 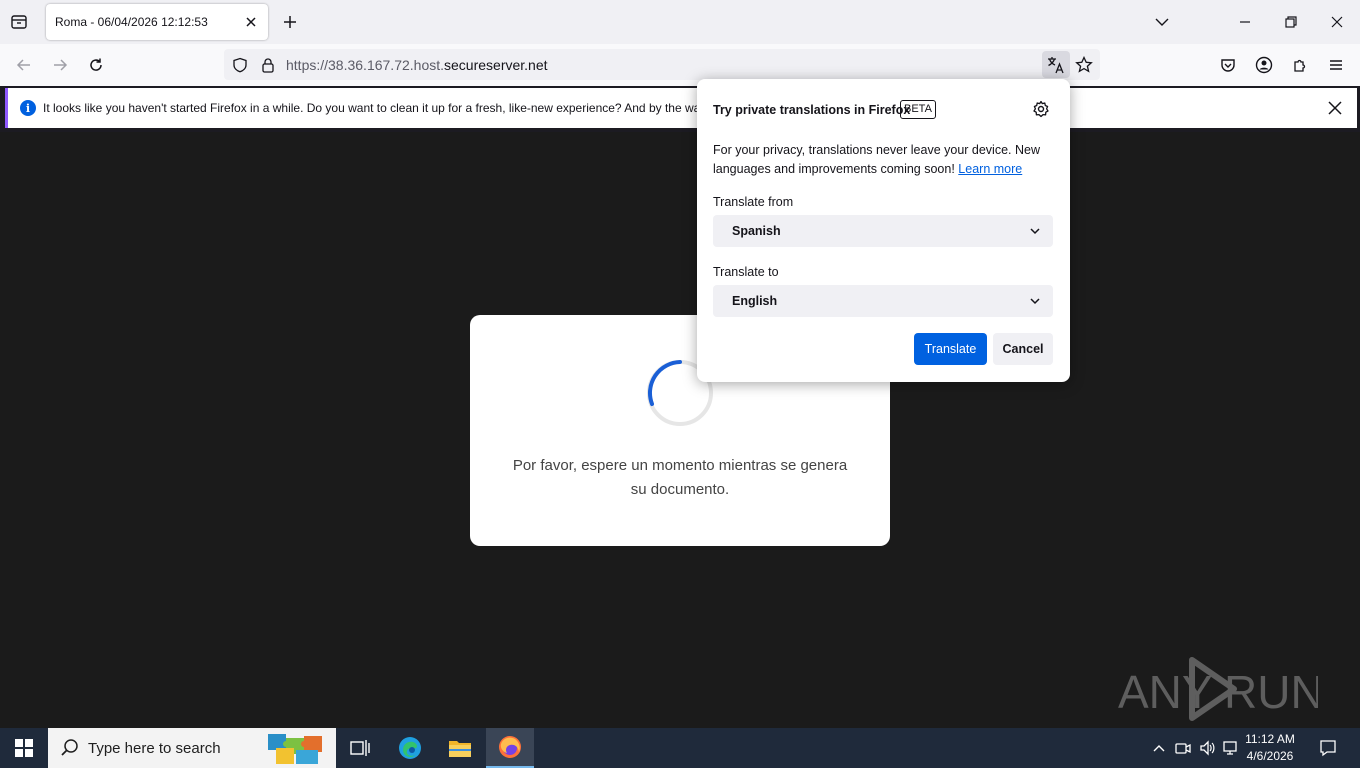 What do you see at coordinates (1337, 22) in the screenshot?
I see `close-window-icon` at bounding box center [1337, 22].